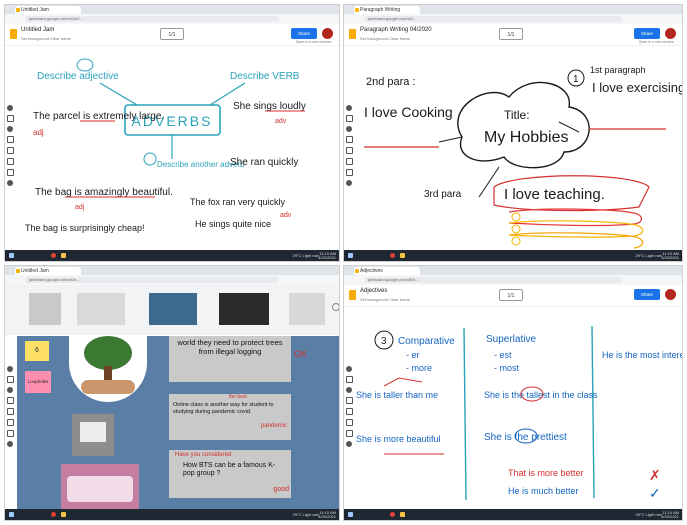  I want to click on browser-tabstrip: Adjectives, so click(513, 270).